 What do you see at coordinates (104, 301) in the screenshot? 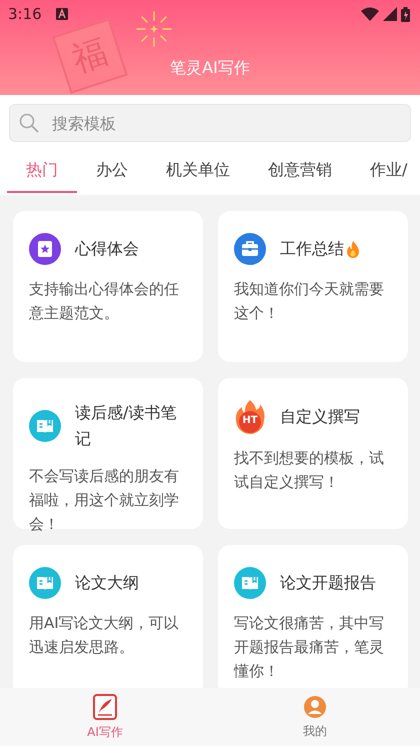
I see `card-description: 支持输出心得体会的任意主题范文。` at bounding box center [104, 301].